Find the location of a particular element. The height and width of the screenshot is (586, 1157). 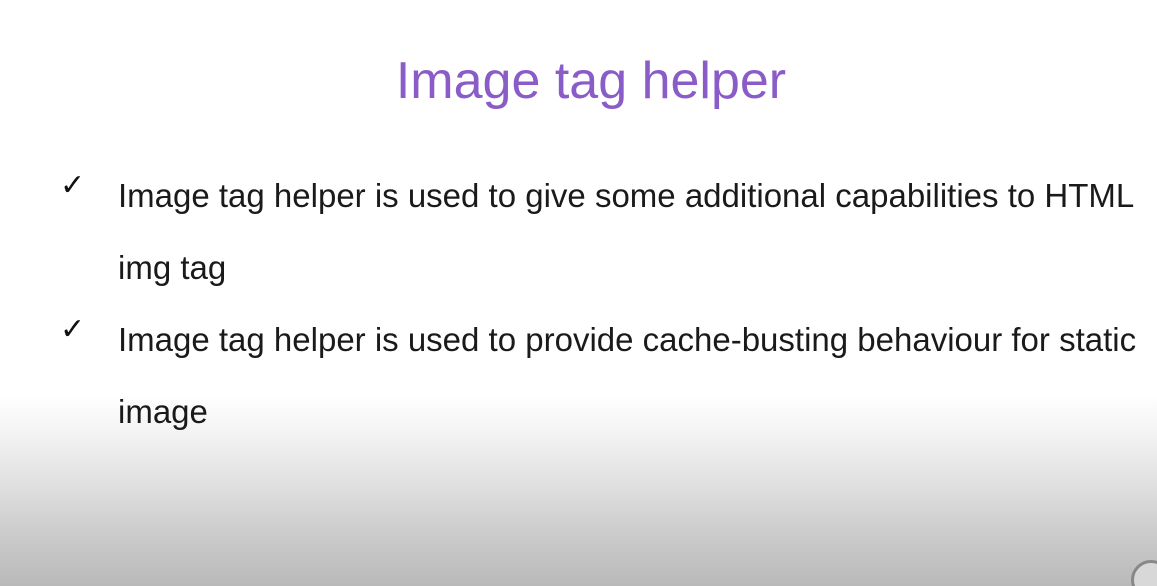

slide-title: Image tag helper is located at coordinates (591, 81).